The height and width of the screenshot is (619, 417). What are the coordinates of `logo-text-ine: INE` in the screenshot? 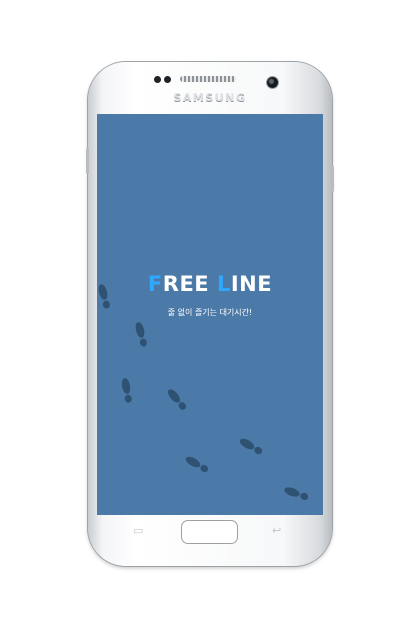 It's located at (251, 284).